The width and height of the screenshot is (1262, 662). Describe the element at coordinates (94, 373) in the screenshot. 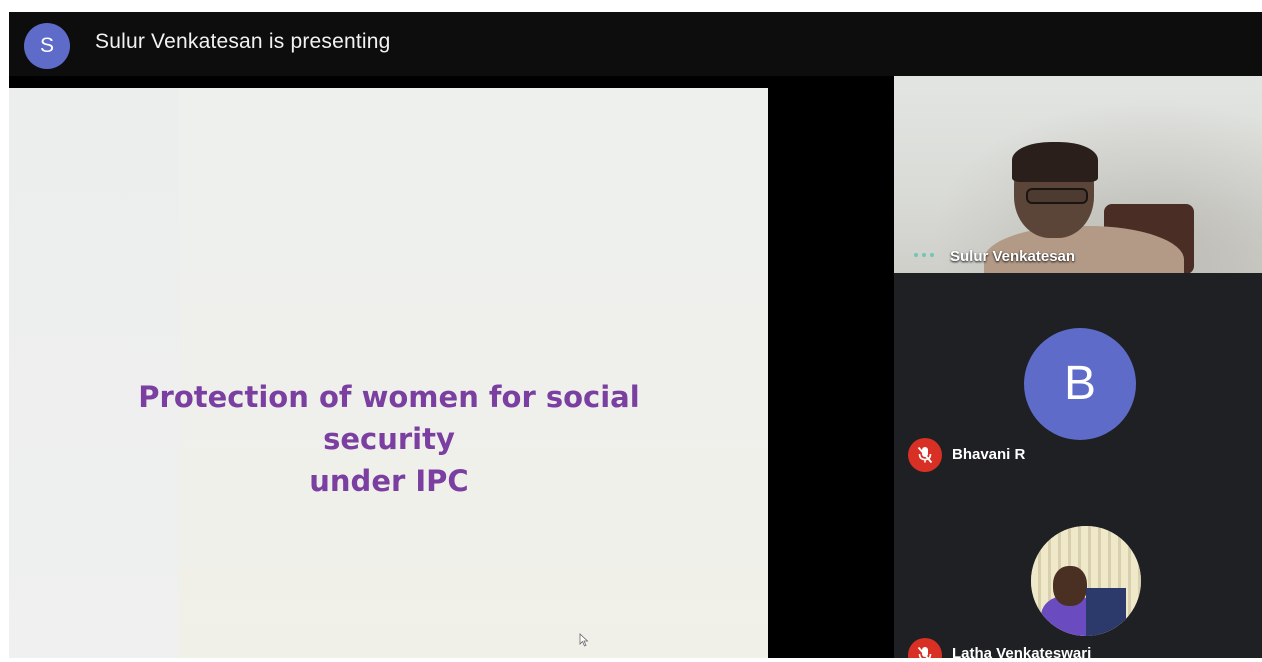

I see `slide-left-band` at that location.